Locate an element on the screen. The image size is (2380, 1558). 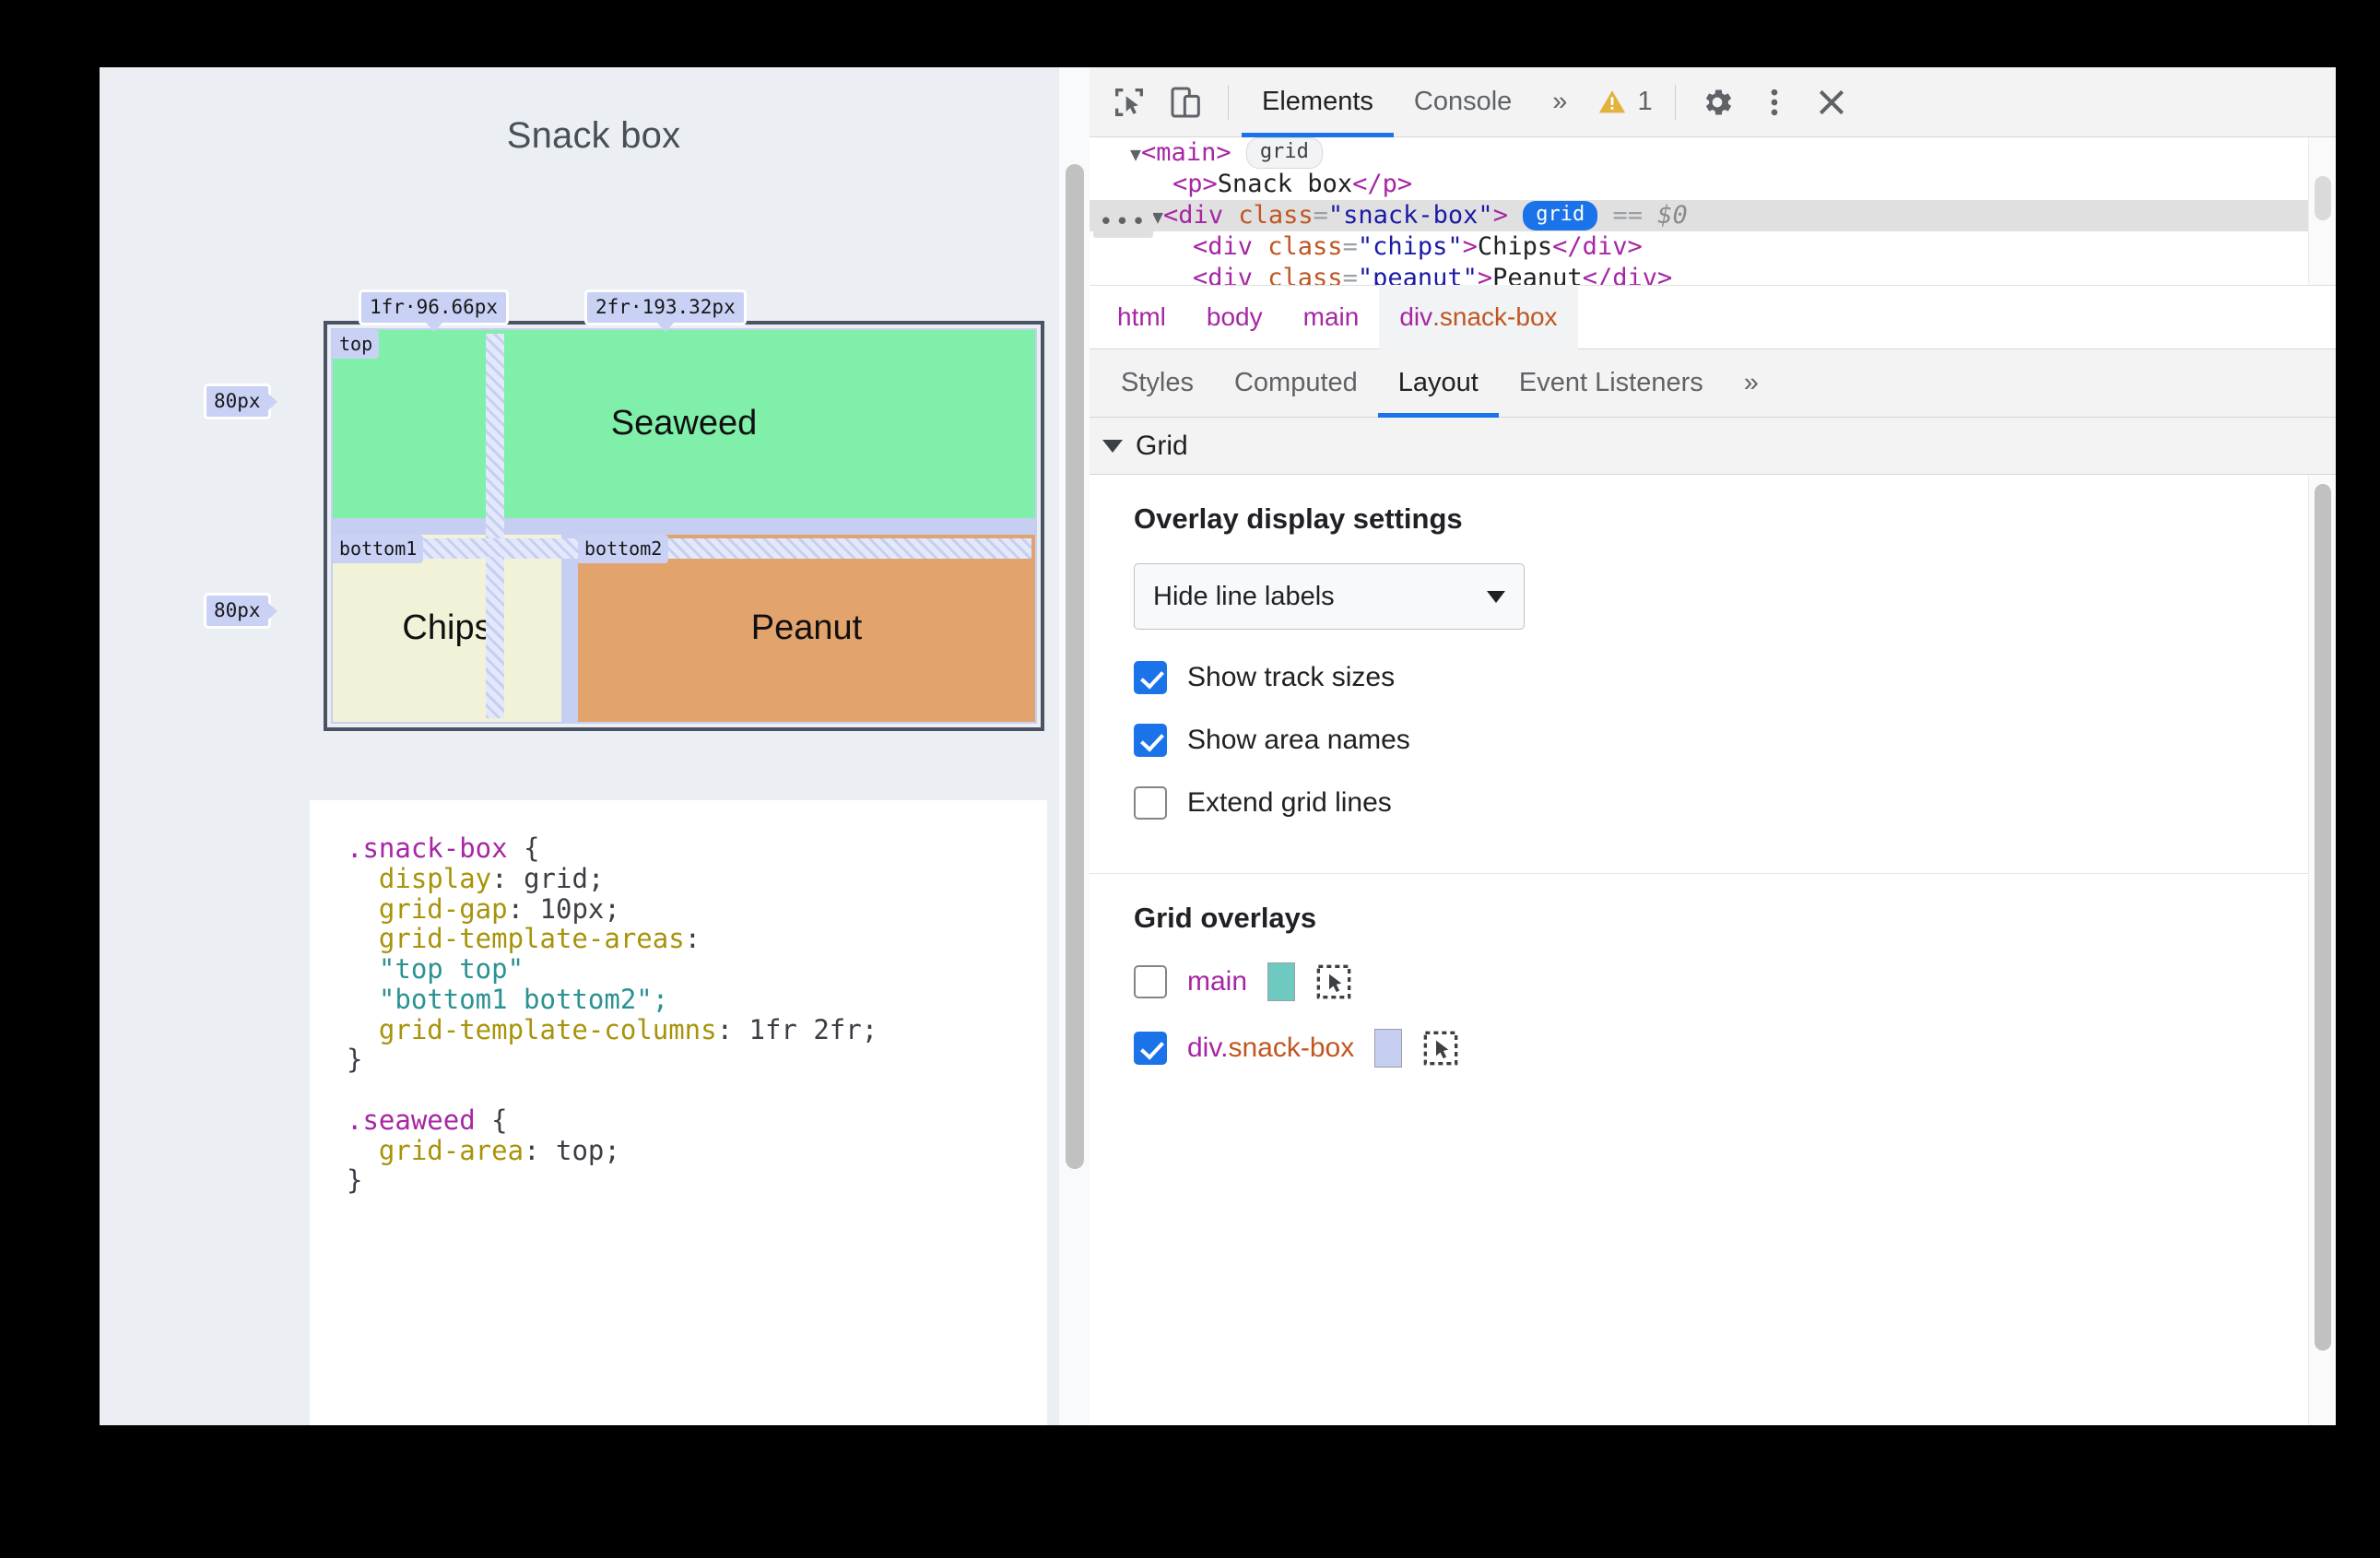
checkbox-show-area-names is located at coordinates (1150, 740).